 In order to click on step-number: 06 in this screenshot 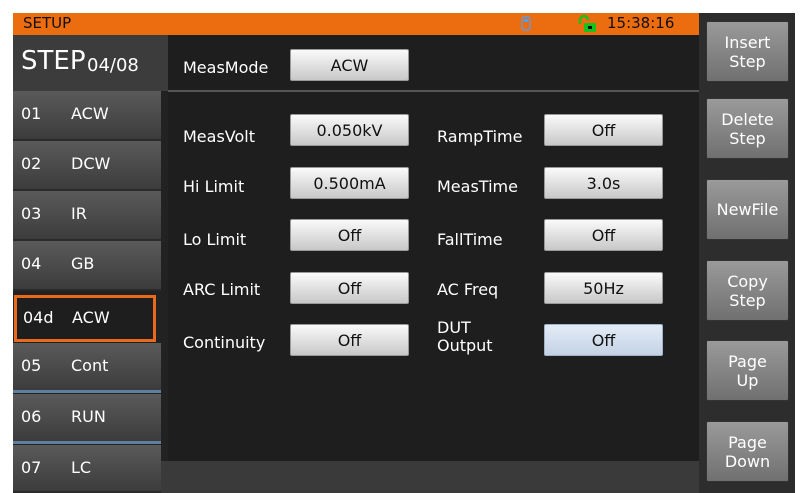, I will do `click(31, 416)`.